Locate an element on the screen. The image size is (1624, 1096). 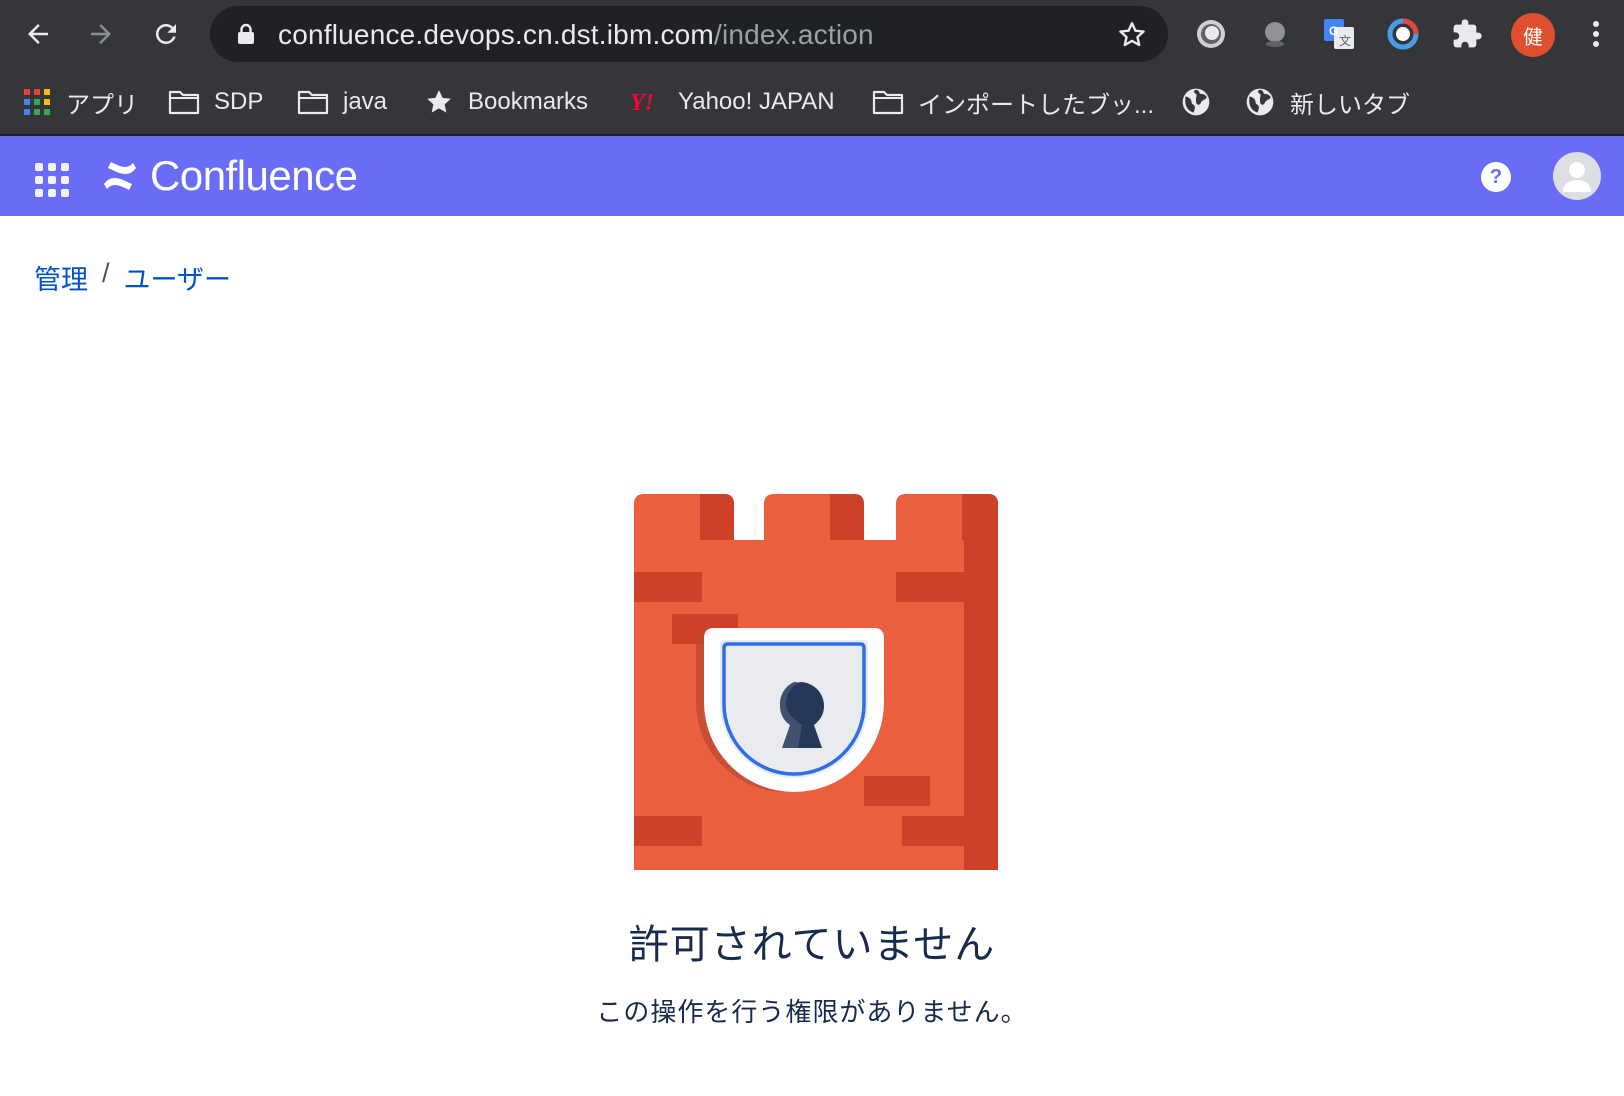
bookmark-label: アプリ is located at coordinates (102, 105).